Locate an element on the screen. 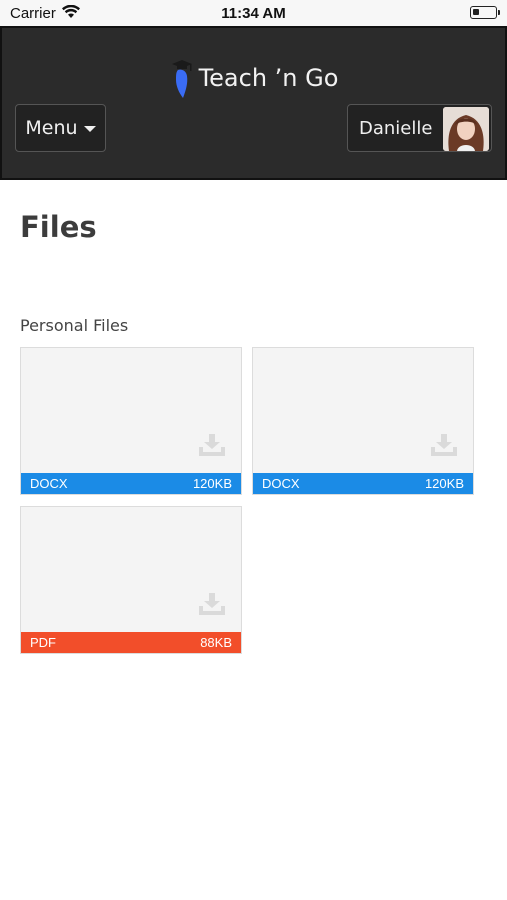 Image resolution: width=507 pixels, height=900 pixels. section-title: Personal Files is located at coordinates (74, 325).